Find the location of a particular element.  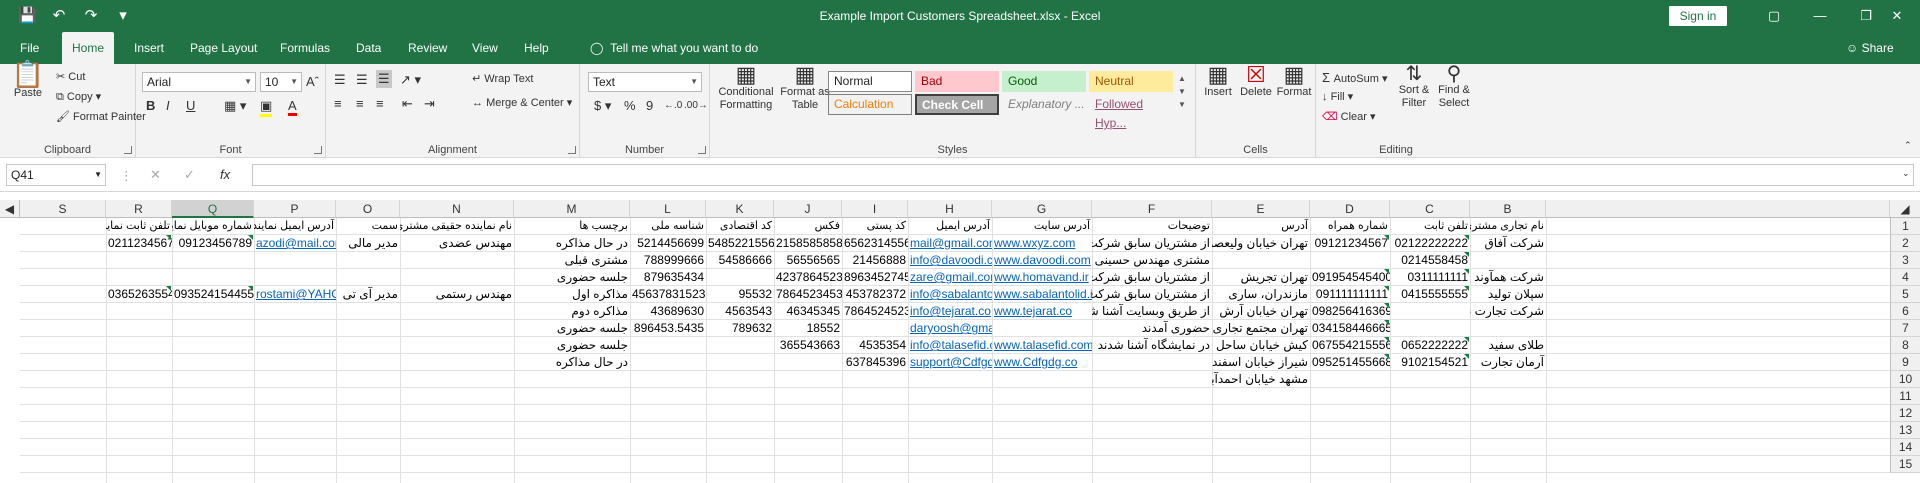

cell-i5: 453782372 is located at coordinates (875, 294).